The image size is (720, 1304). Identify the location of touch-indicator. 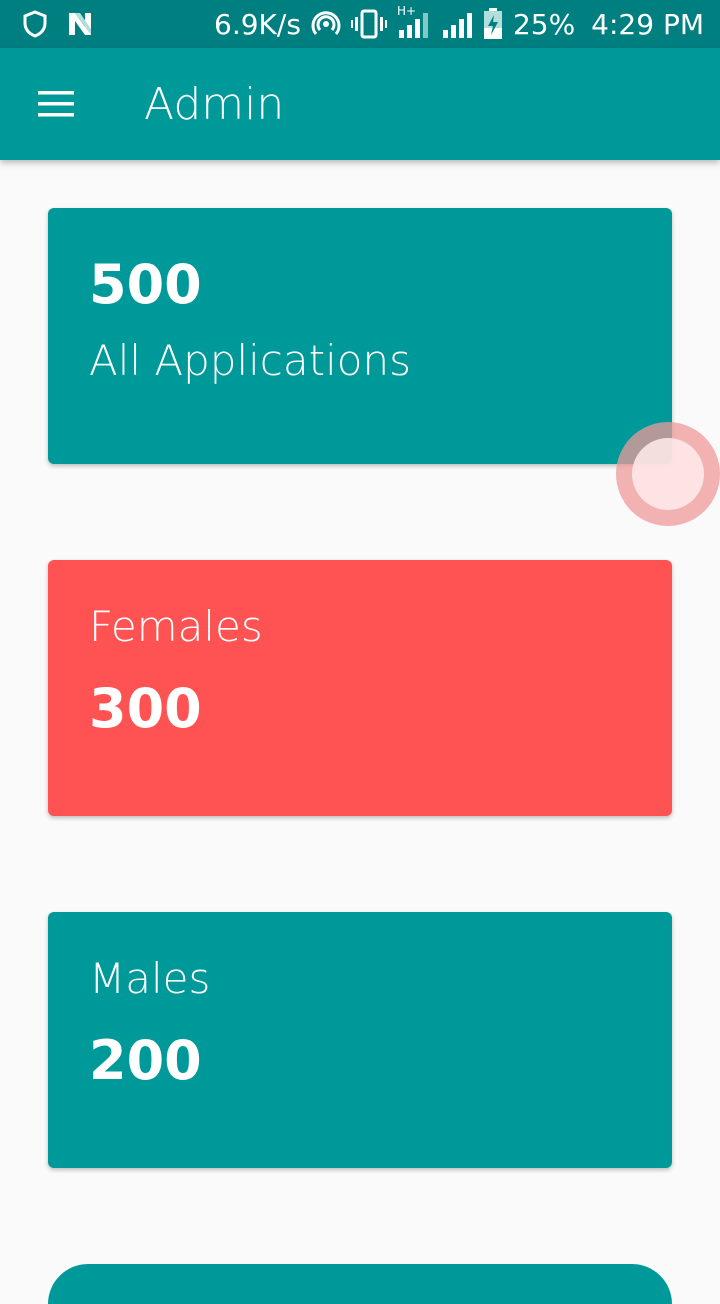
(668, 474).